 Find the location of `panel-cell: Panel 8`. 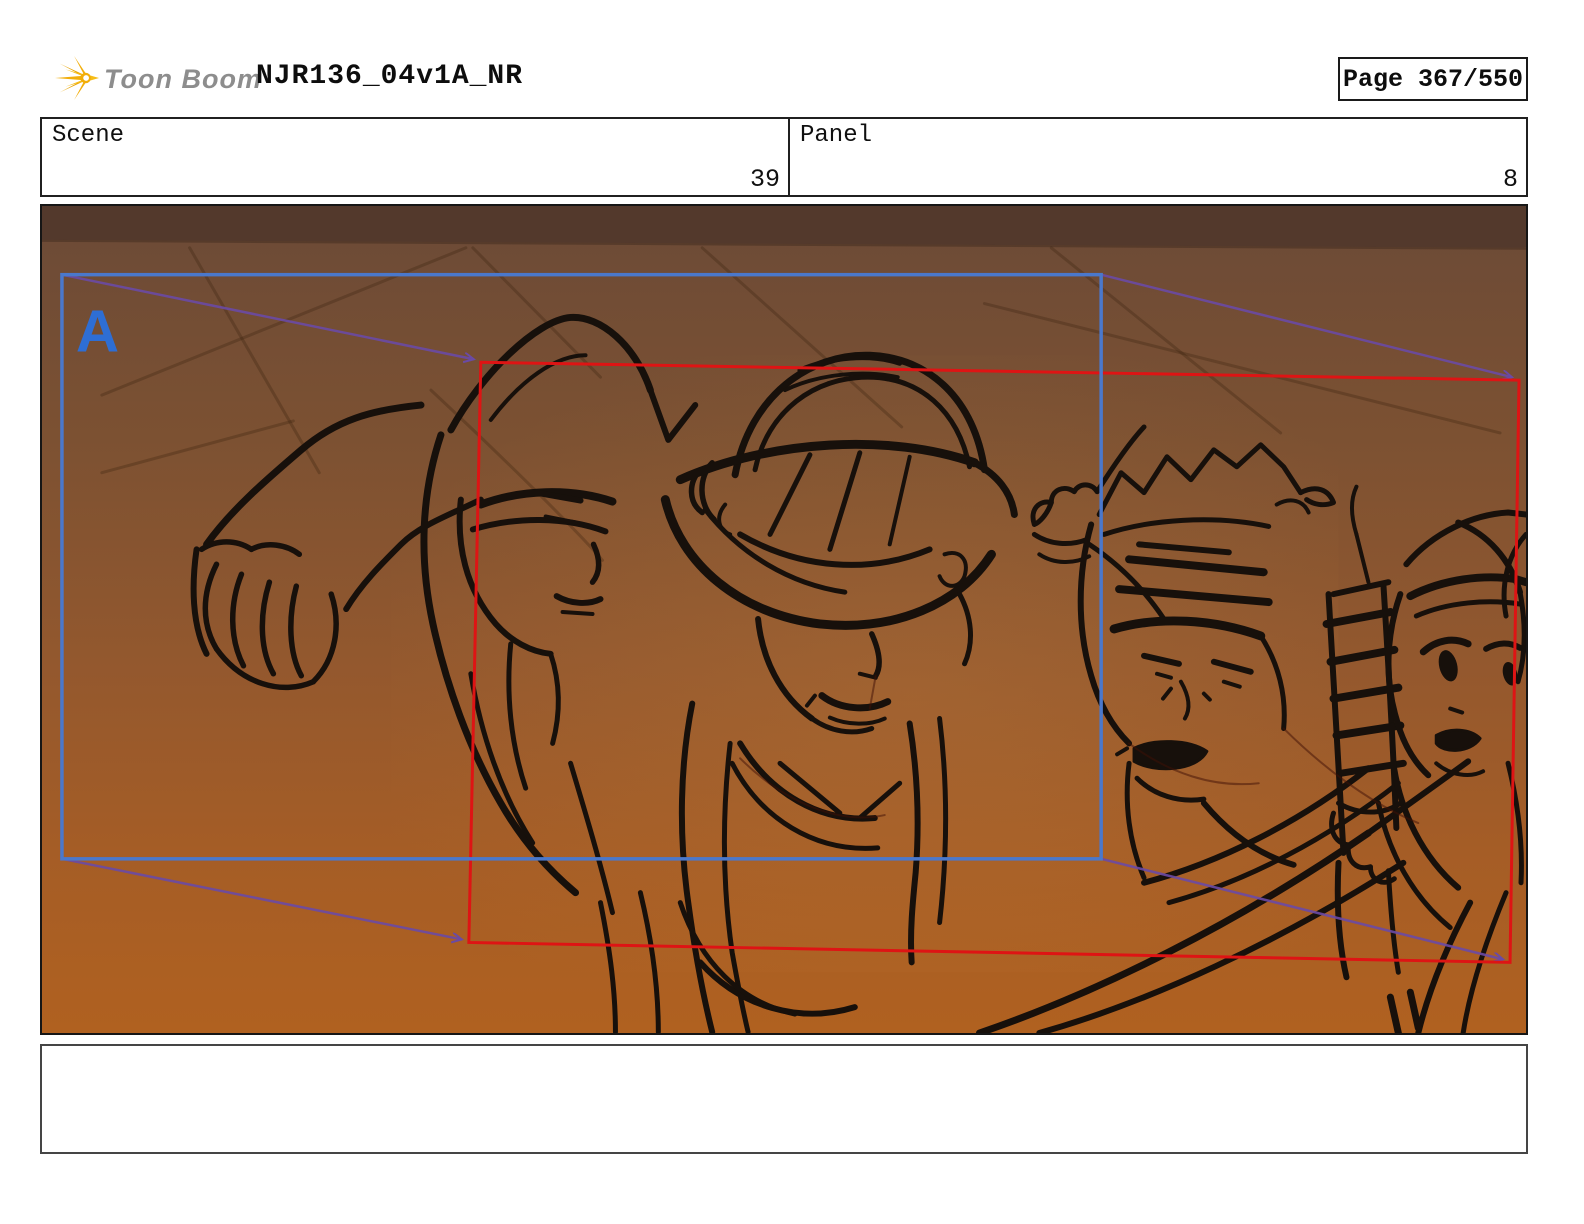

panel-cell: Panel 8 is located at coordinates (1158, 157).